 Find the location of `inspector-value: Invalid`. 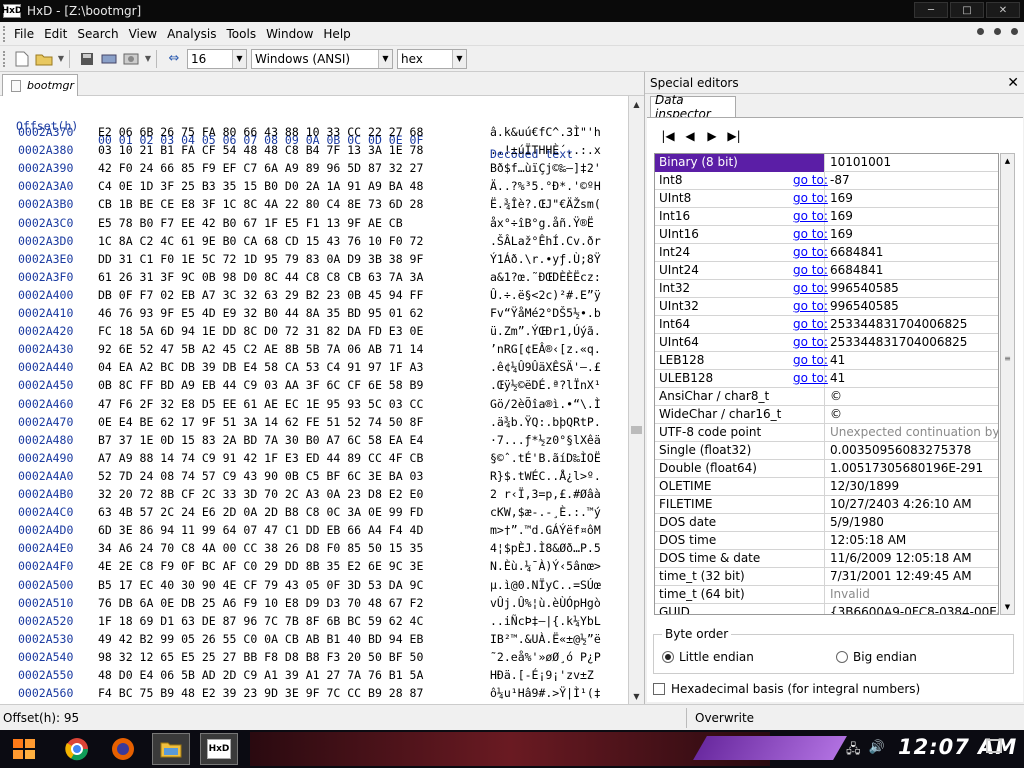

inspector-value: Invalid is located at coordinates (914, 594).